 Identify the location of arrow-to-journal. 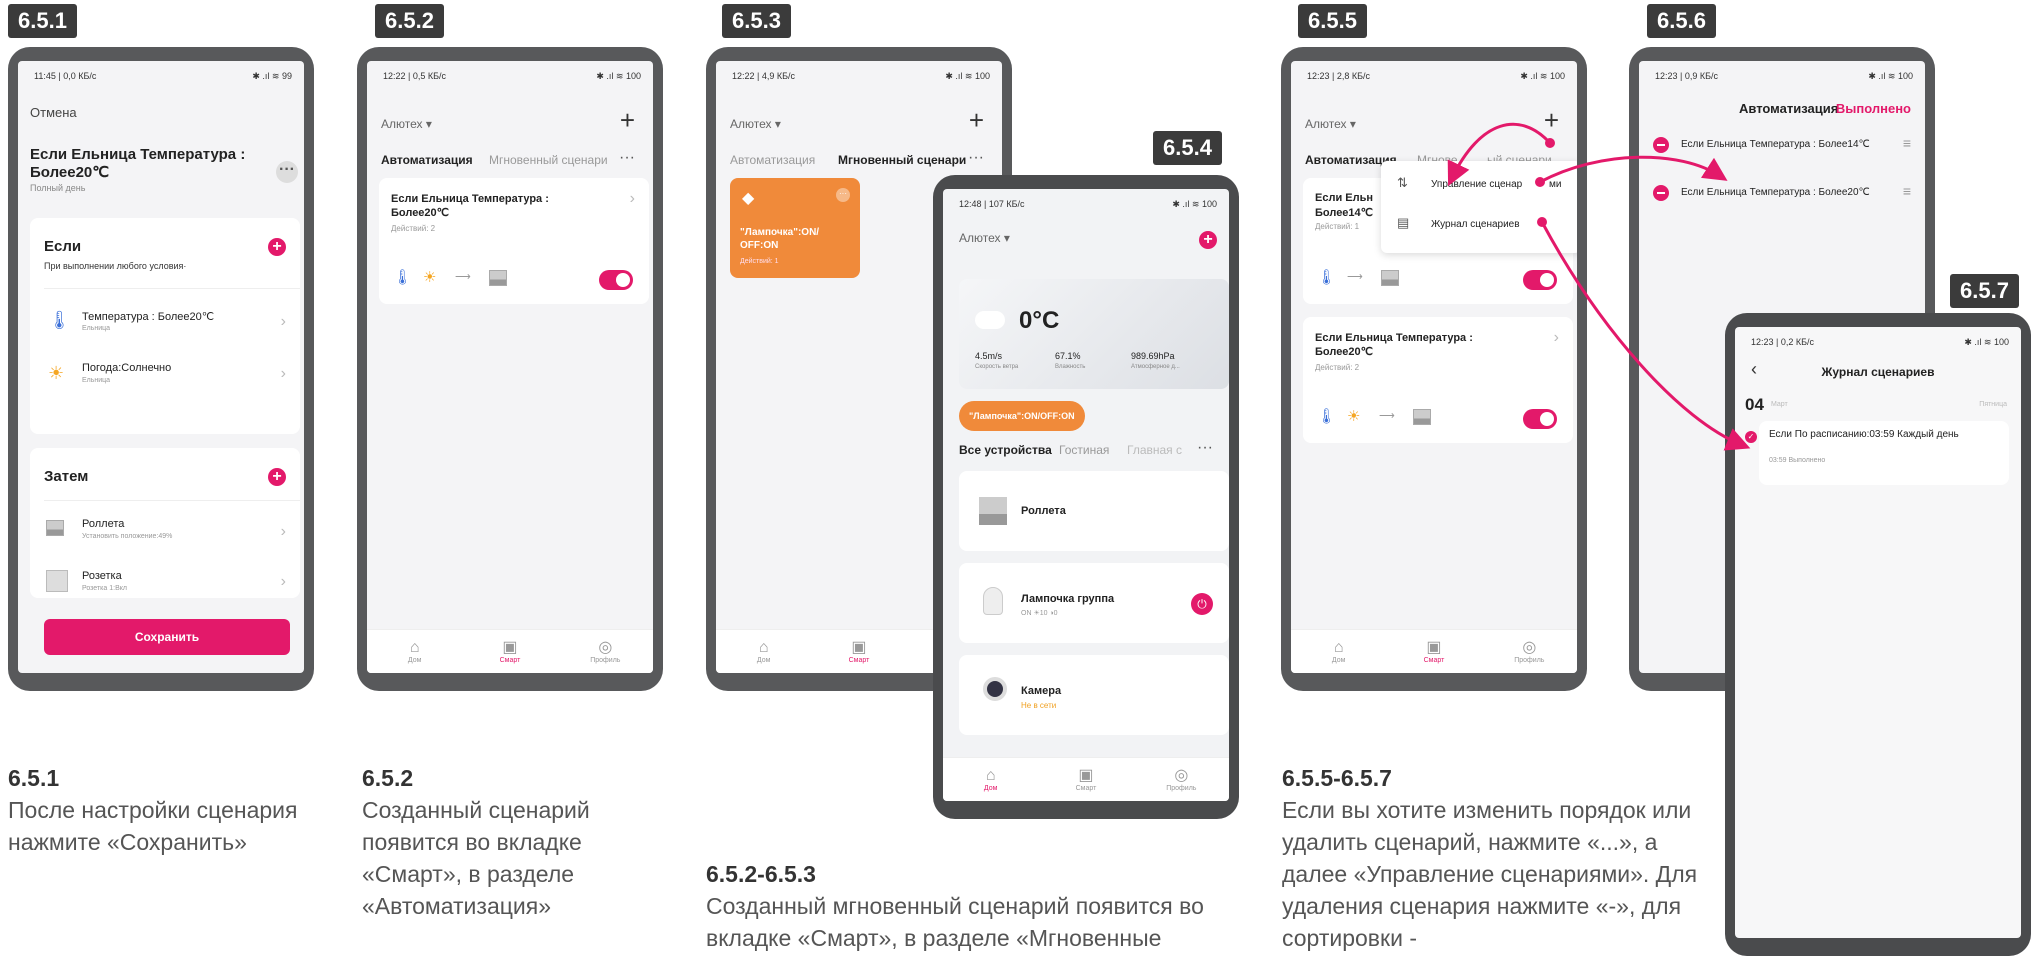
(1645, 336).